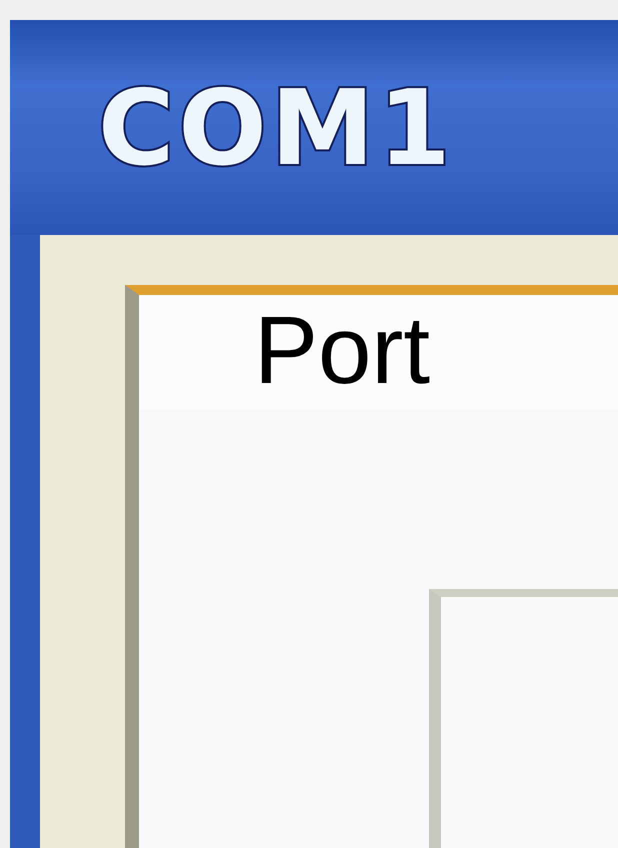  Describe the element at coordinates (371, 347) in the screenshot. I see `tab: Port` at that location.